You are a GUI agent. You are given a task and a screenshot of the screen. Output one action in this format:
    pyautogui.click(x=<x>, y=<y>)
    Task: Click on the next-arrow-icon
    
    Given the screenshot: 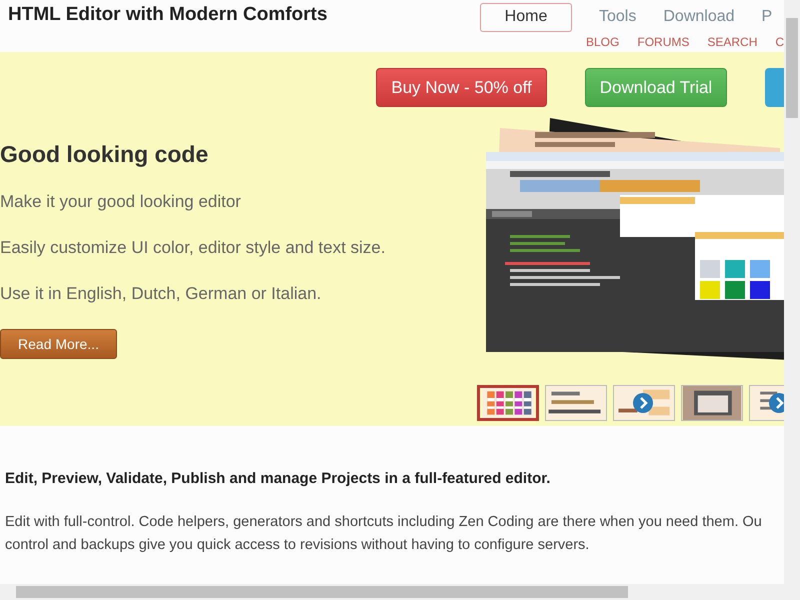 What is the action you would take?
    pyautogui.click(x=776, y=403)
    